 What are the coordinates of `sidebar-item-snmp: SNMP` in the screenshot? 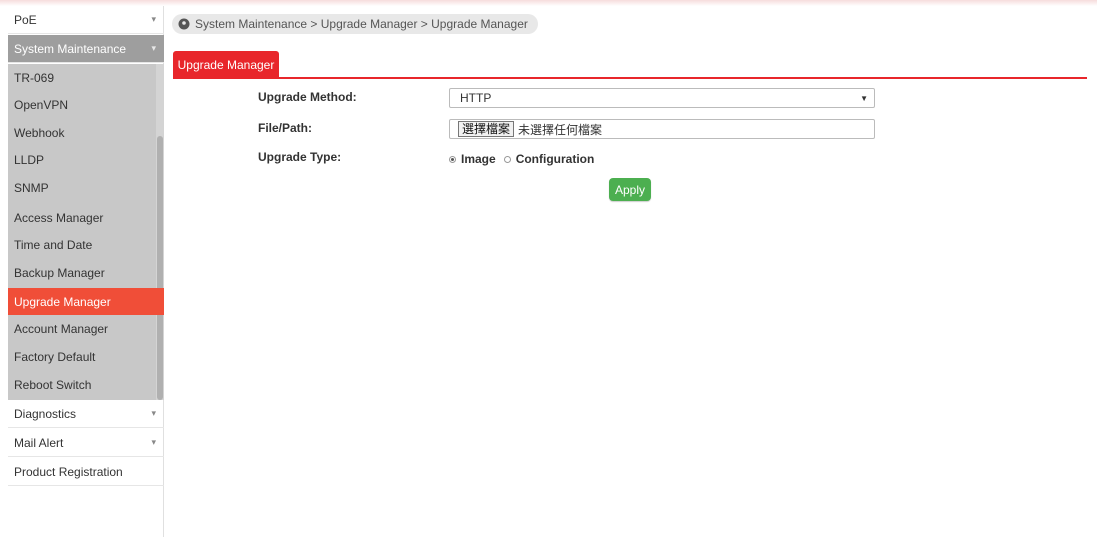 It's located at (82, 187).